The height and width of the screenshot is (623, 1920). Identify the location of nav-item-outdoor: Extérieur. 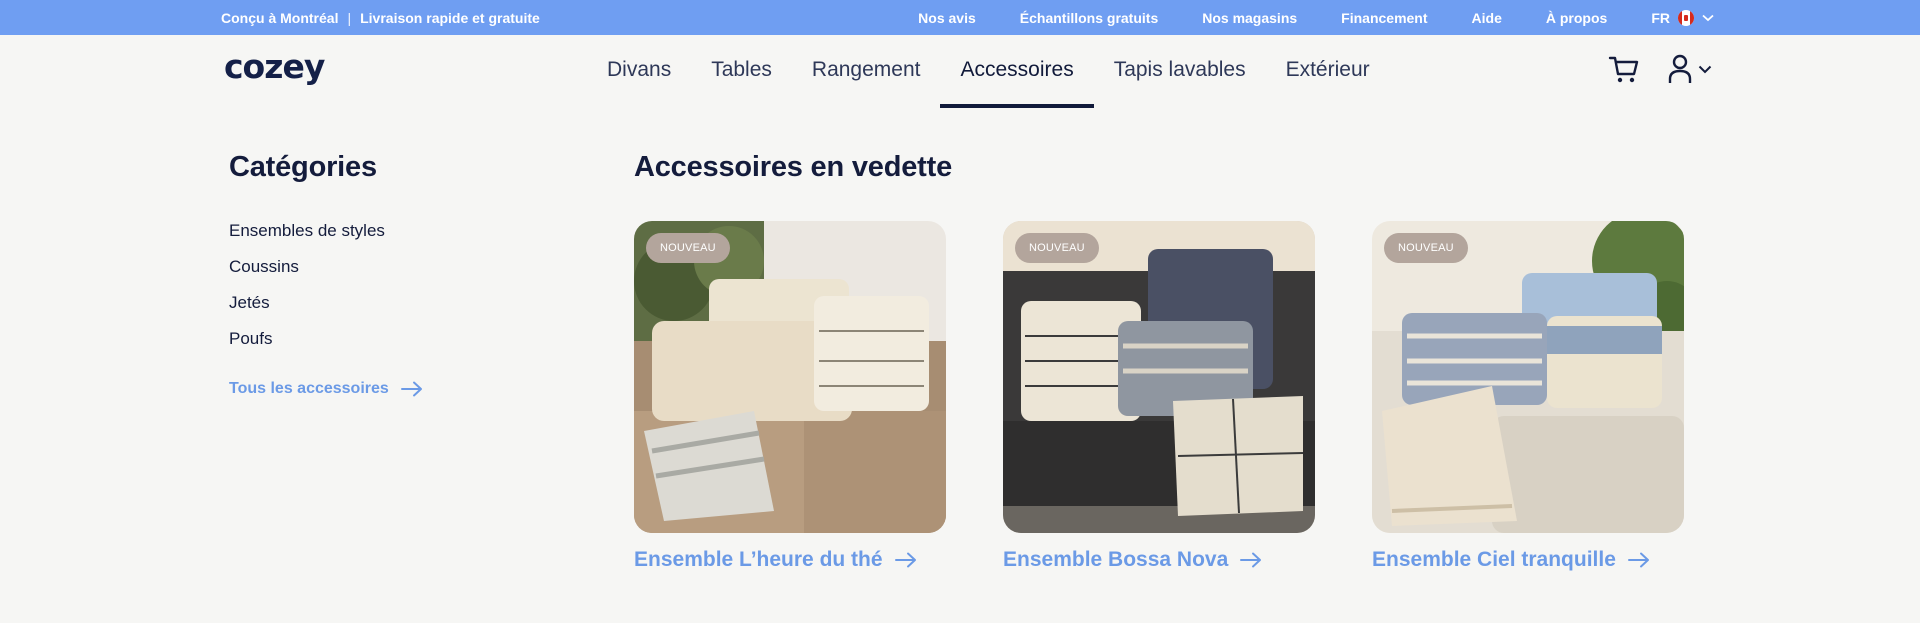
(1328, 70).